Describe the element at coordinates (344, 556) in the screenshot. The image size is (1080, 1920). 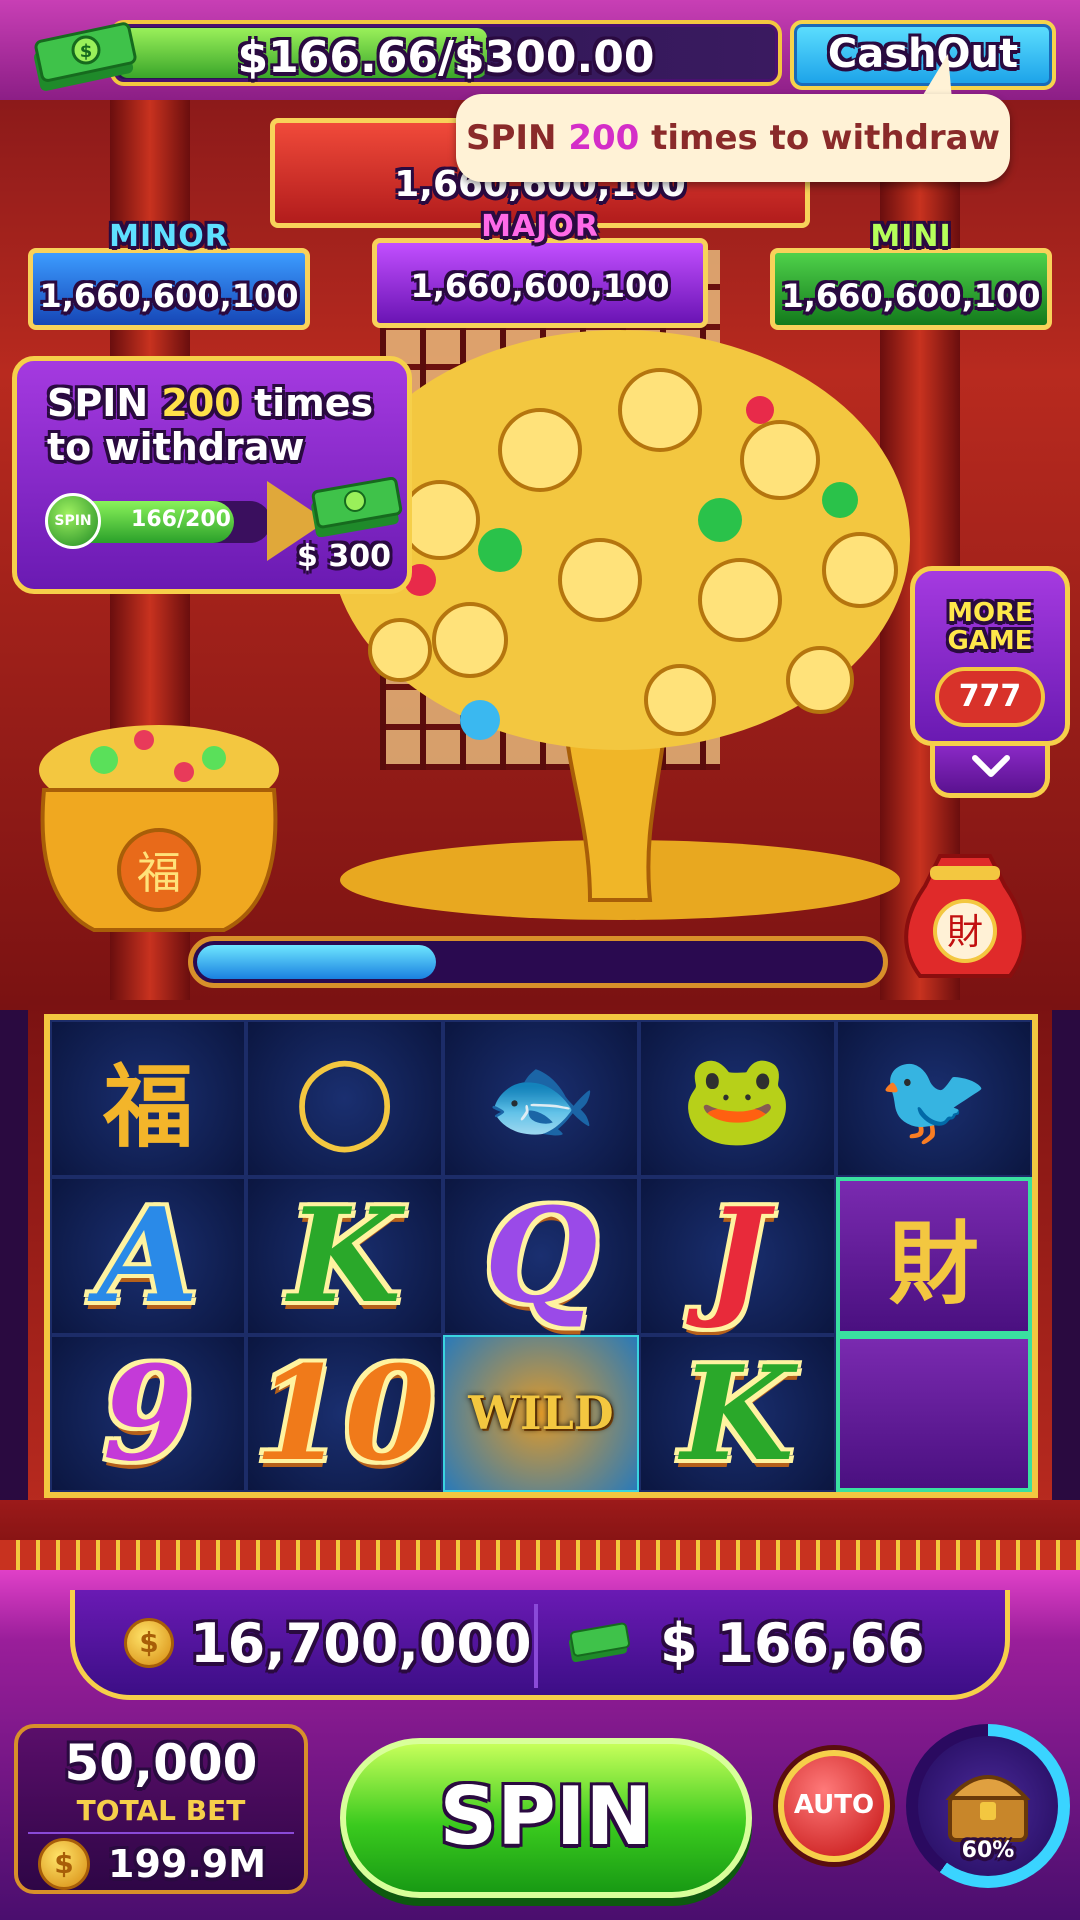
I see `spin-task-reward: $ 300` at that location.